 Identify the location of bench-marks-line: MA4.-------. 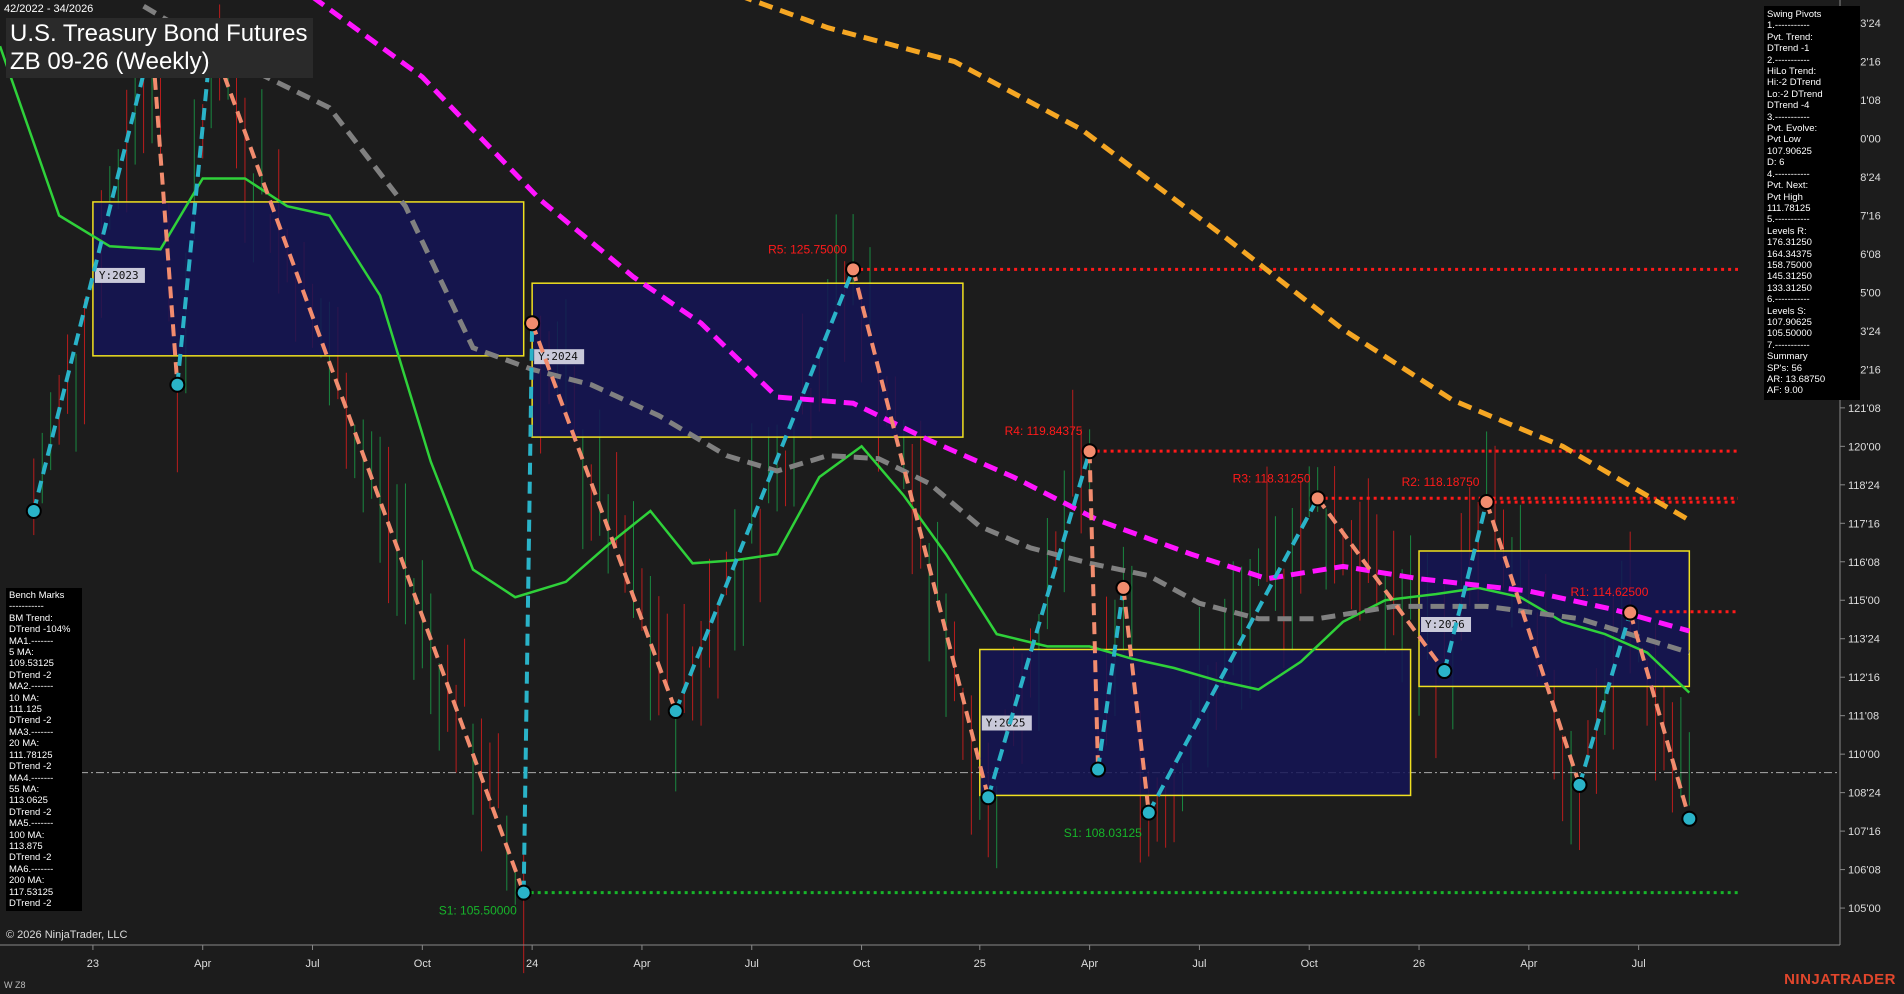
(31, 778).